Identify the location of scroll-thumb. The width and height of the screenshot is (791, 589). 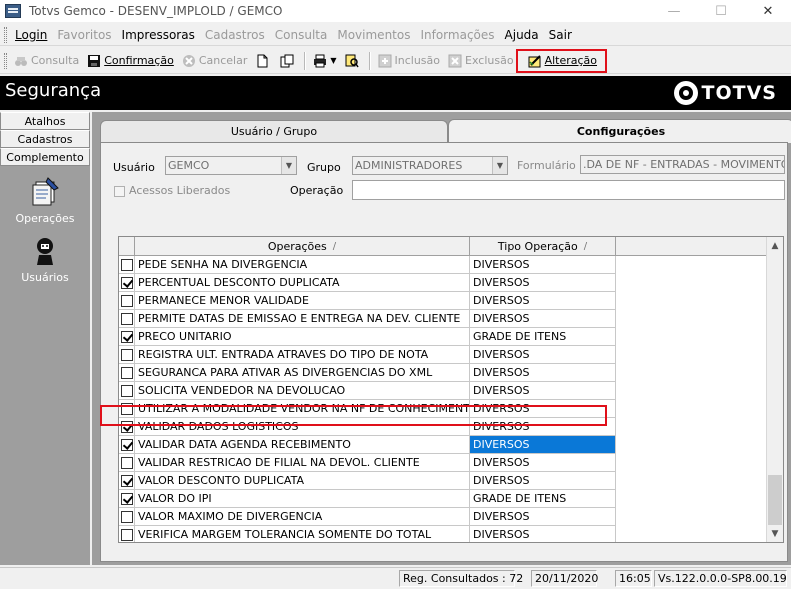
(775, 500).